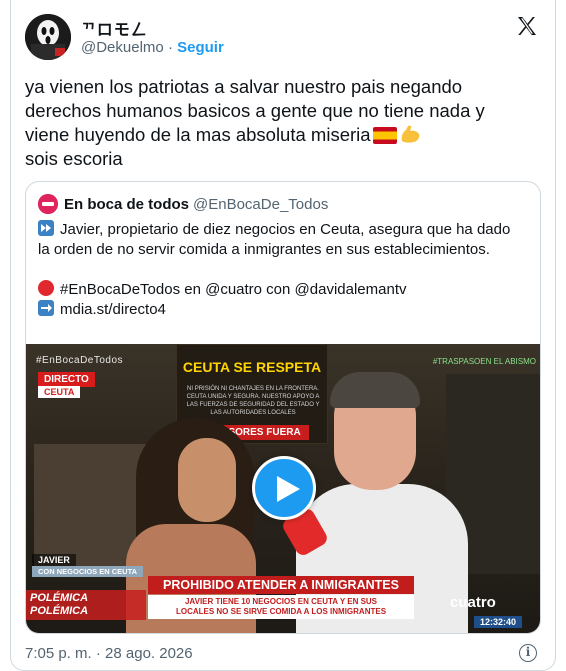  Describe the element at coordinates (375, 390) in the screenshot. I see `interviewee-hair` at that location.